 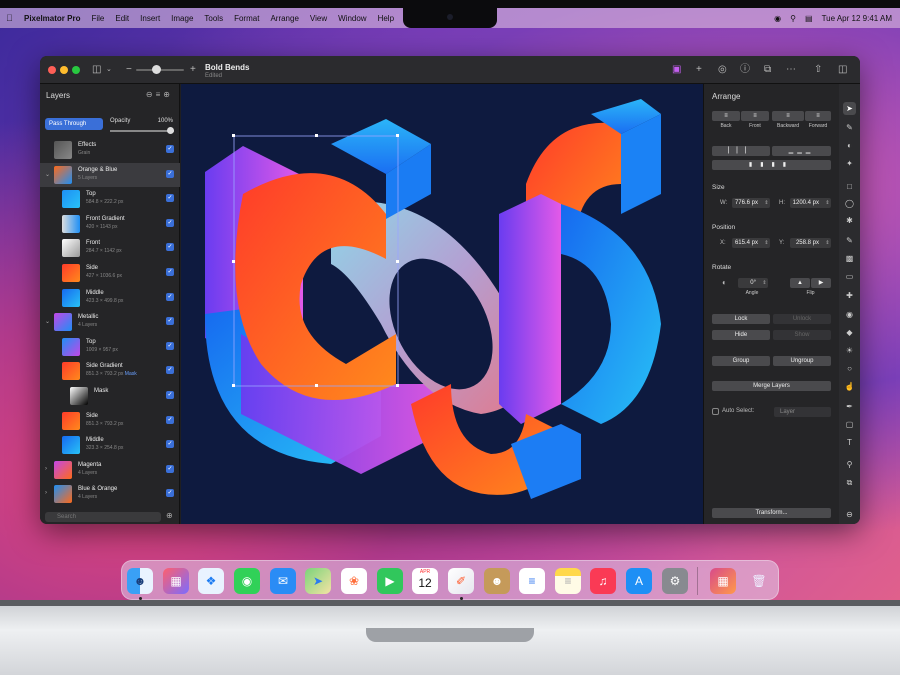 I want to click on layer-row: Top 584.8 × 222.2 px ✓, so click(x=110, y=199).